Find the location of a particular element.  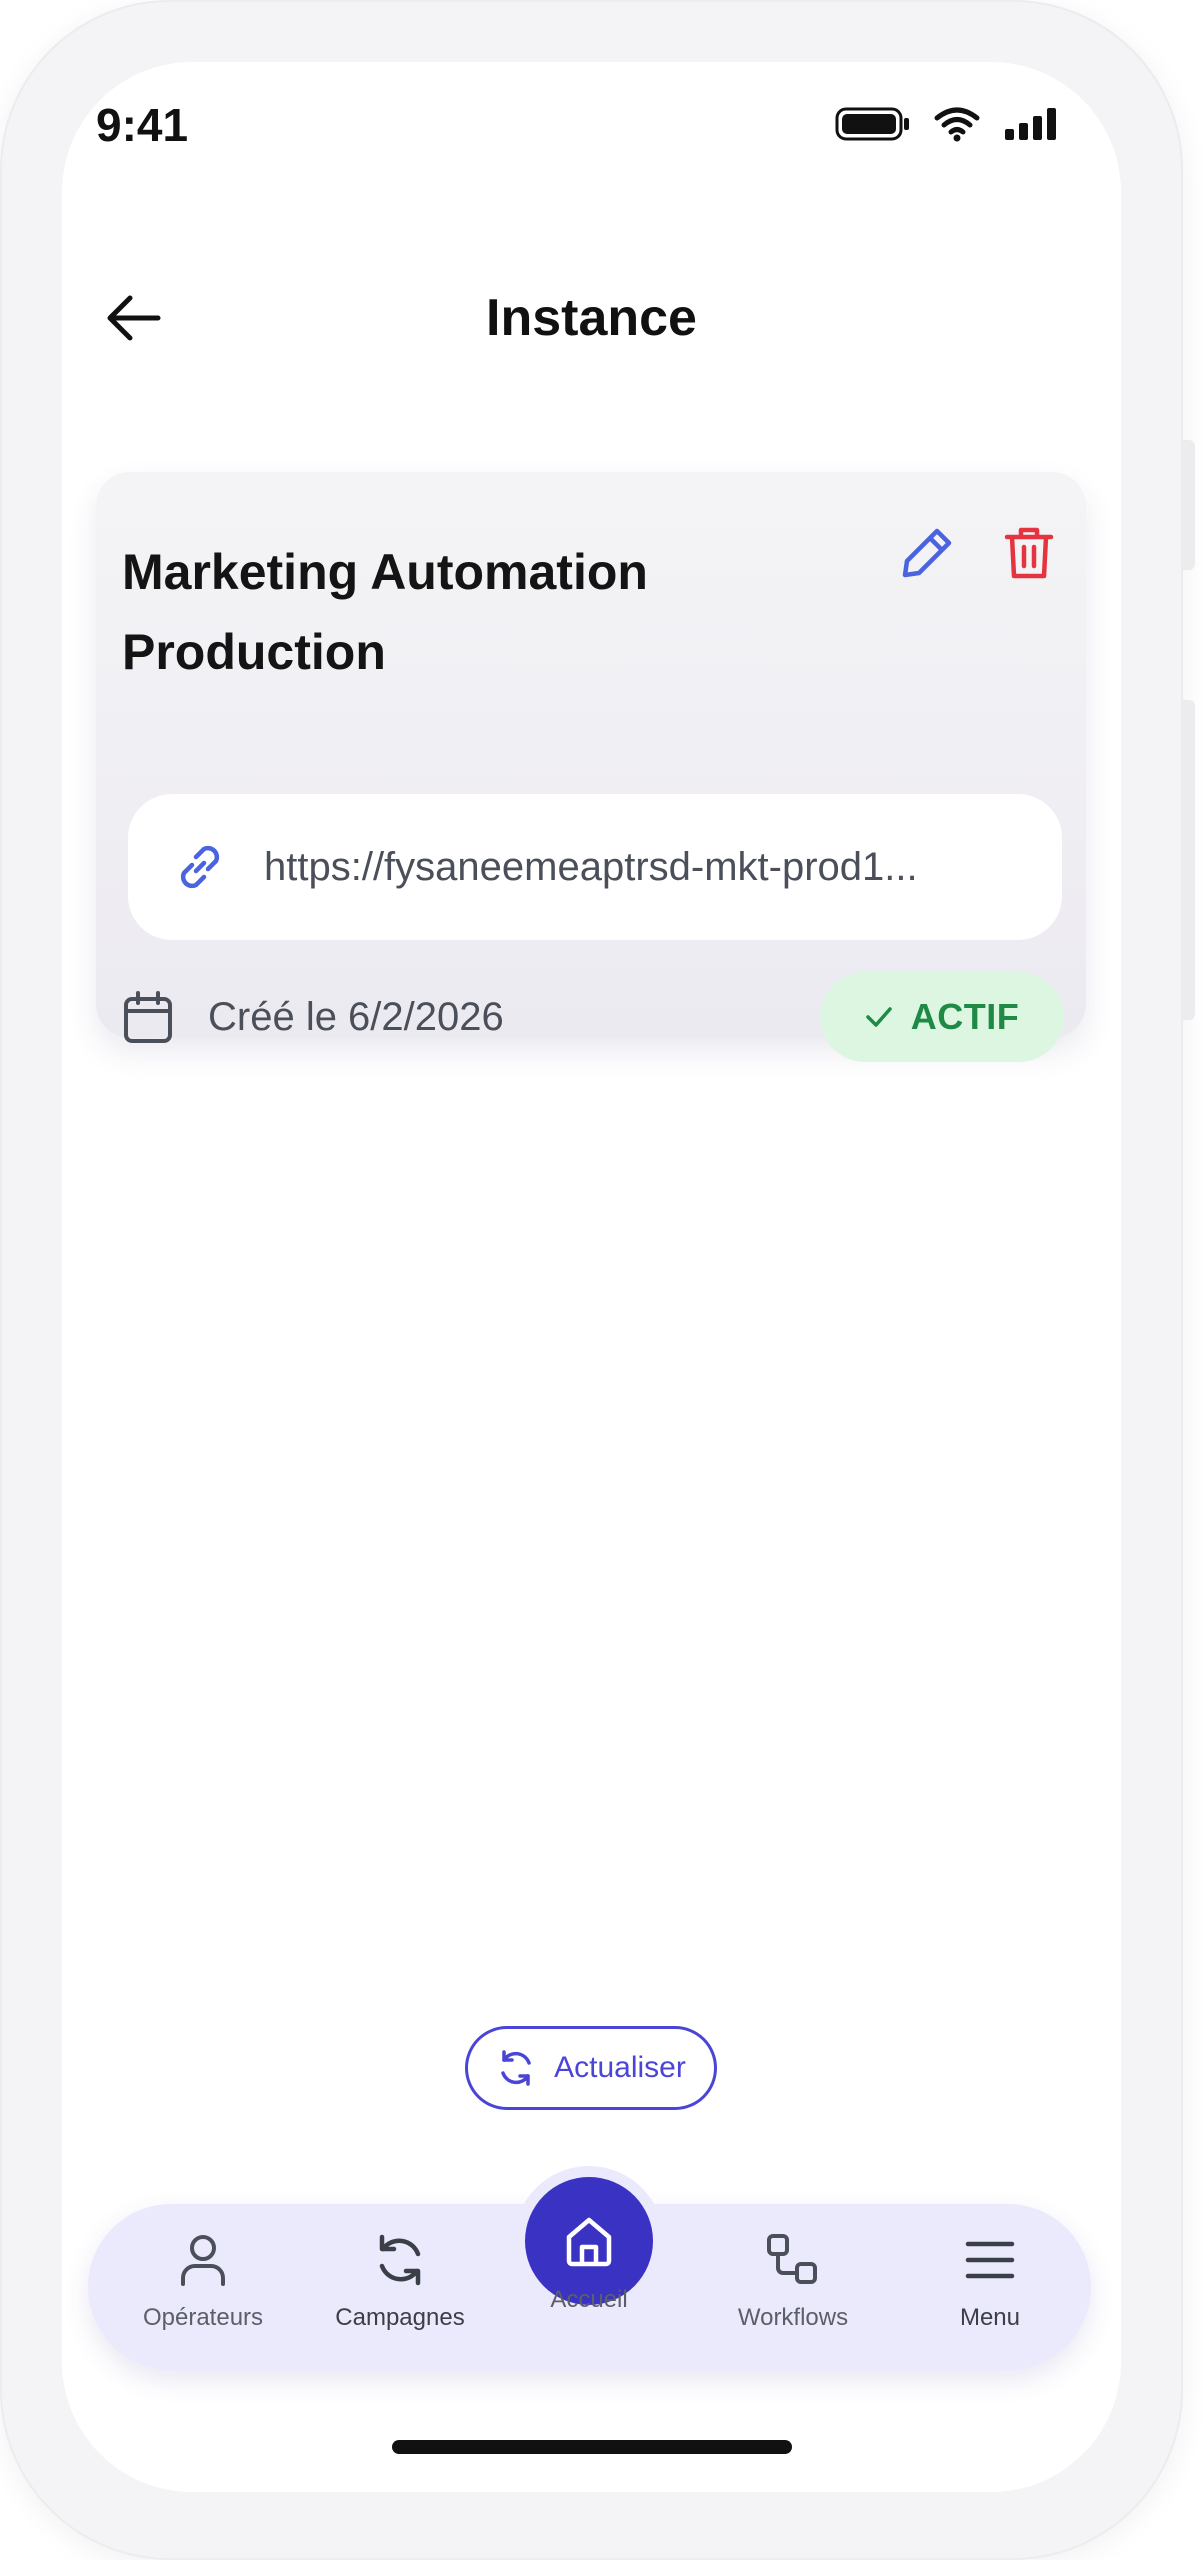

nav-item-workflows: Workflows is located at coordinates (793, 2282).